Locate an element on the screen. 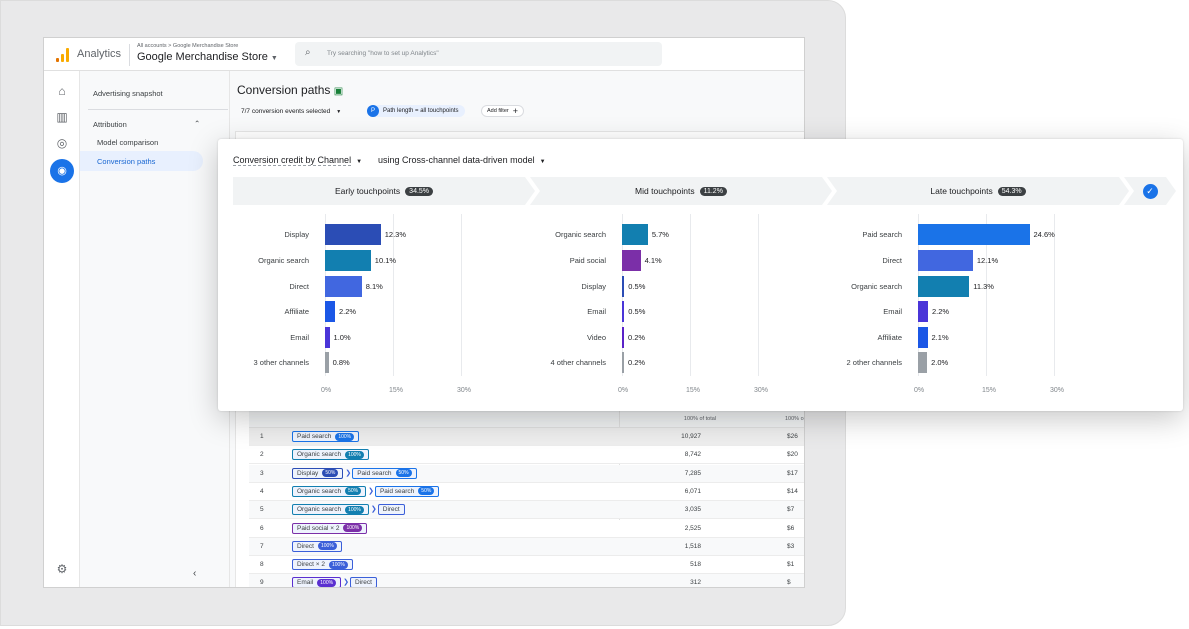 The height and width of the screenshot is (629, 1189). left-rail: ⌂ ▥ ◎ ◉ ⚙ is located at coordinates (62, 329).